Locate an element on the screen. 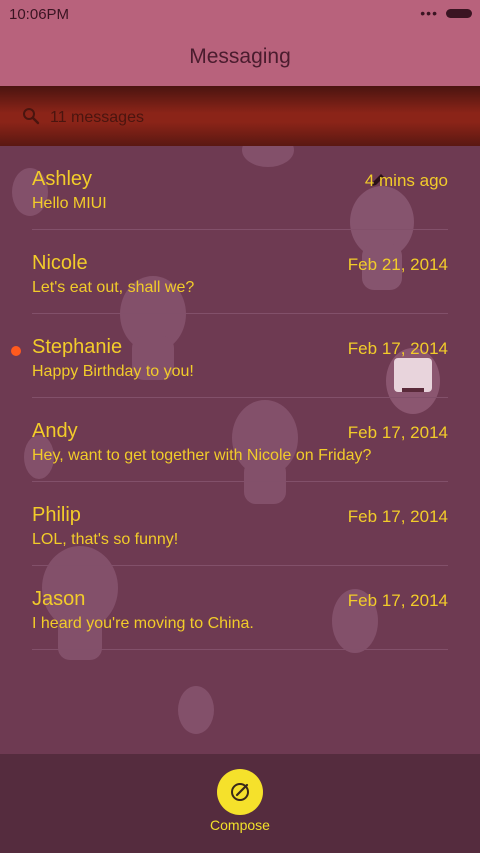 This screenshot has height=853, width=480. search-icon is located at coordinates (31, 118).